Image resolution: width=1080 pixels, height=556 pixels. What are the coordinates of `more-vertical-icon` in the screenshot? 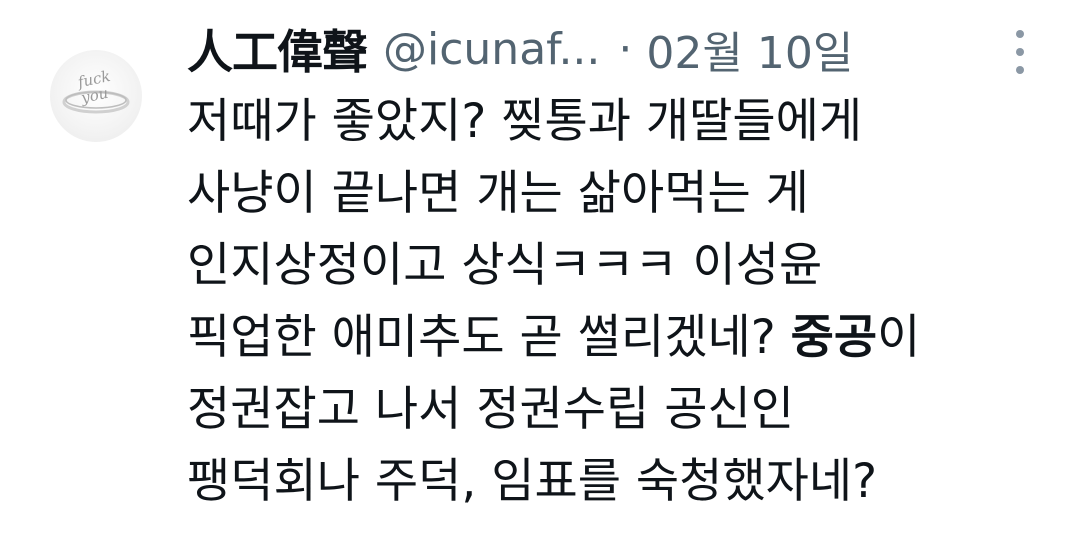 It's located at (1020, 52).